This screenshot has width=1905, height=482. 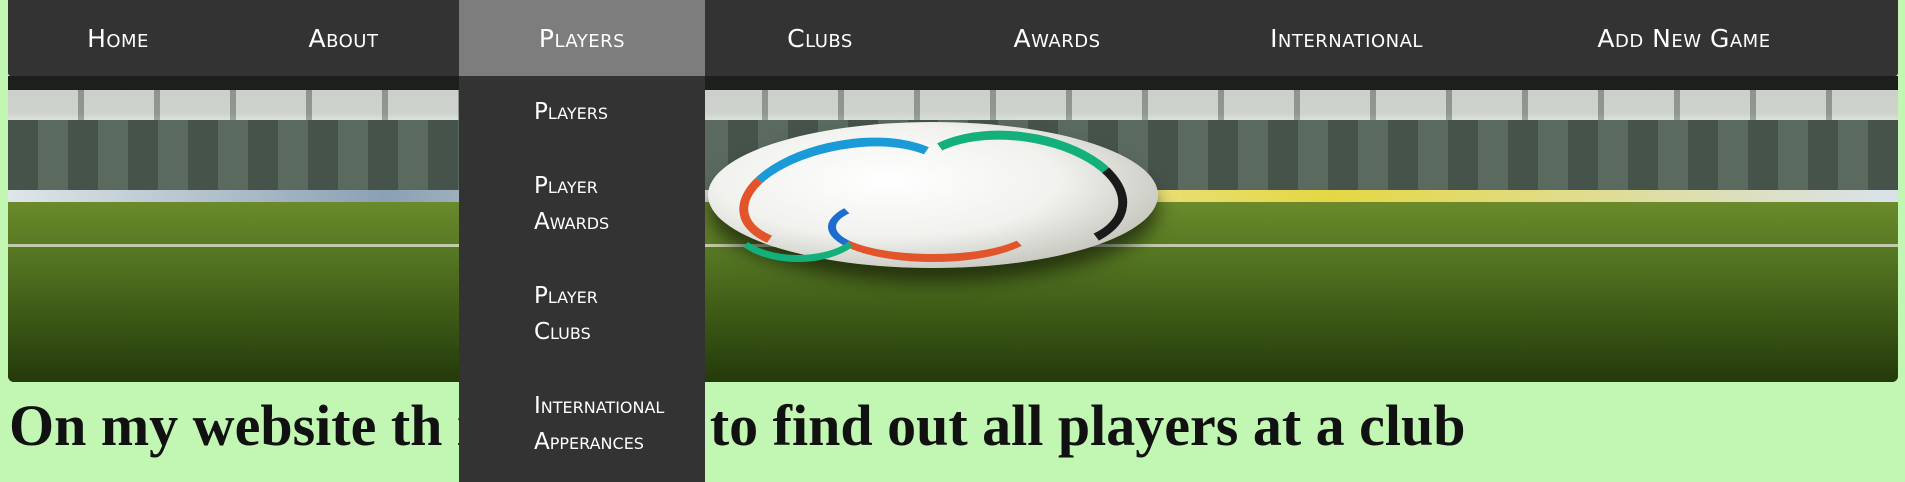 What do you see at coordinates (582, 424) in the screenshot?
I see `dropdown-item-international-appearances: International Apperances` at bounding box center [582, 424].